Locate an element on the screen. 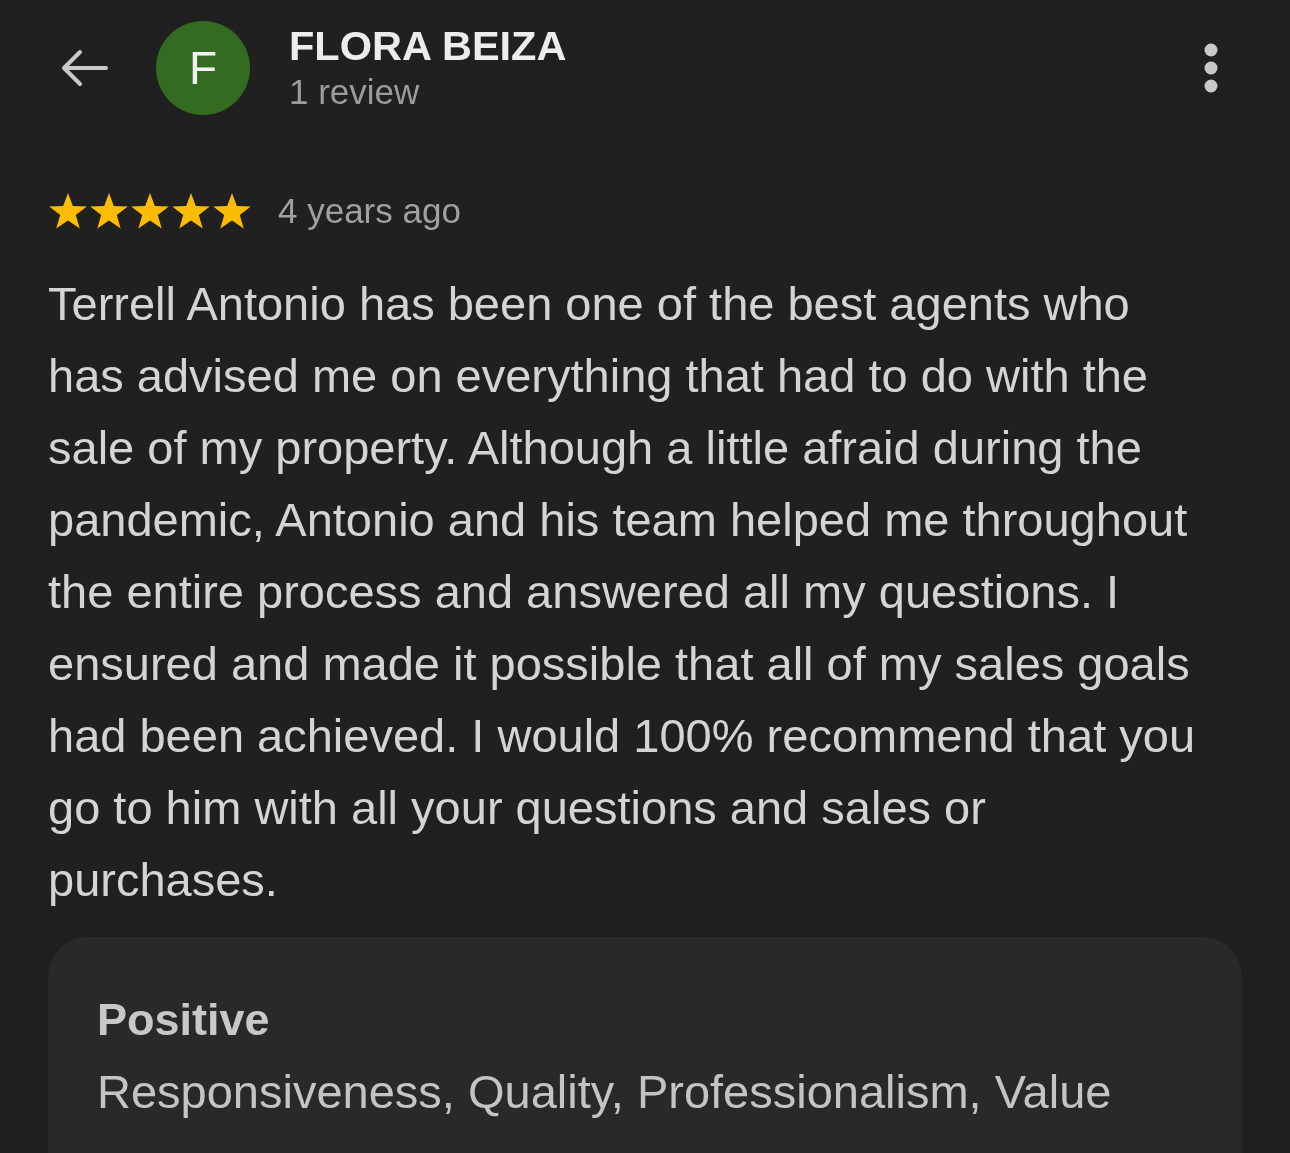  back-arrow-icon is located at coordinates (84, 68).